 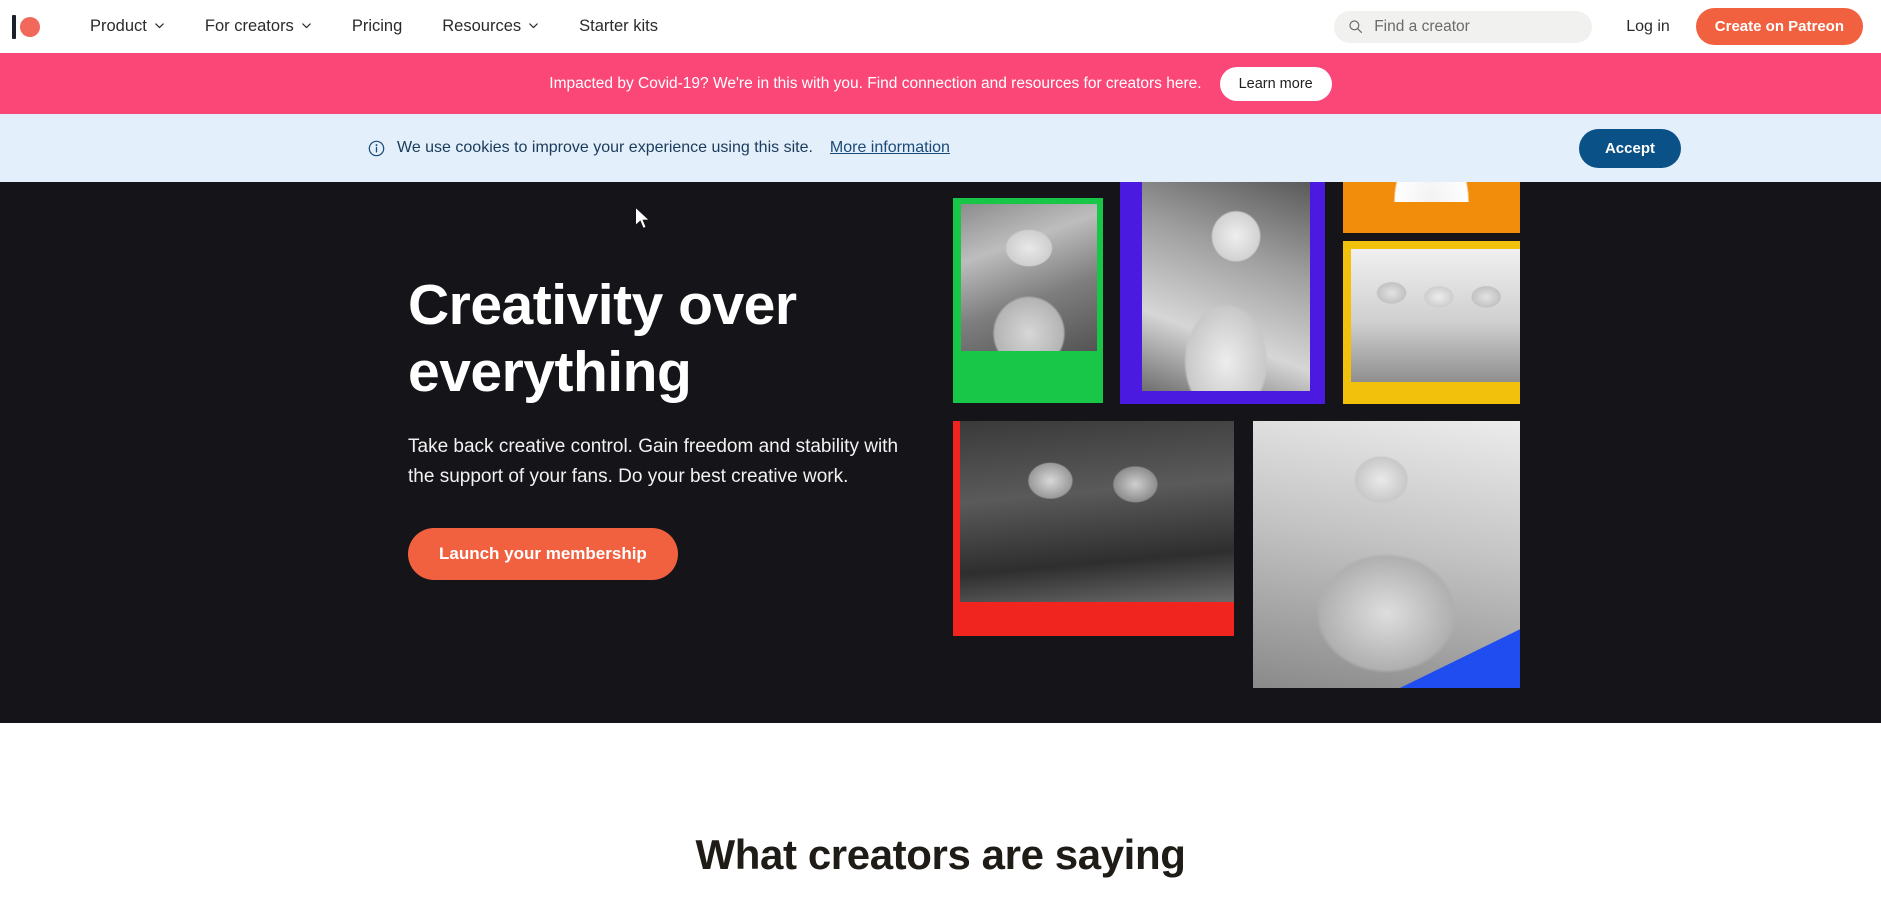 I want to click on photo-image-podcasters, so click(x=1097, y=511).